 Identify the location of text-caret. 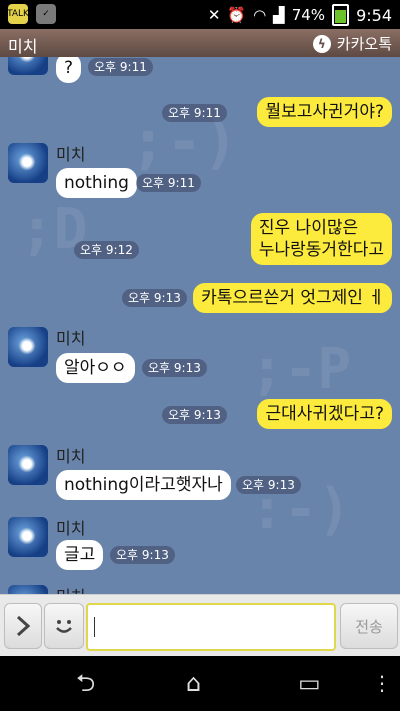
(94, 627).